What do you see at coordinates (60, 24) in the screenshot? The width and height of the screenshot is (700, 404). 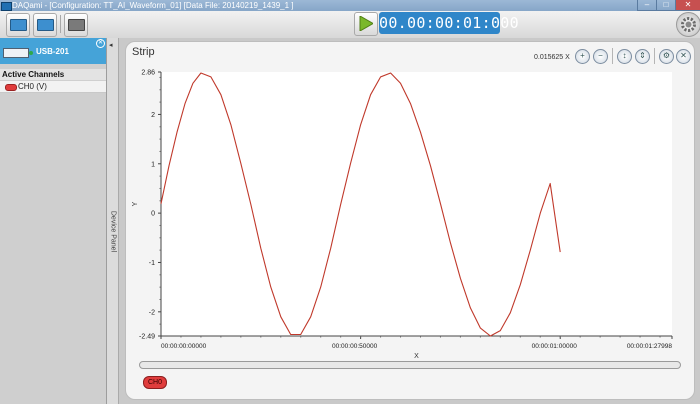 I see `toolbar-divider` at bounding box center [60, 24].